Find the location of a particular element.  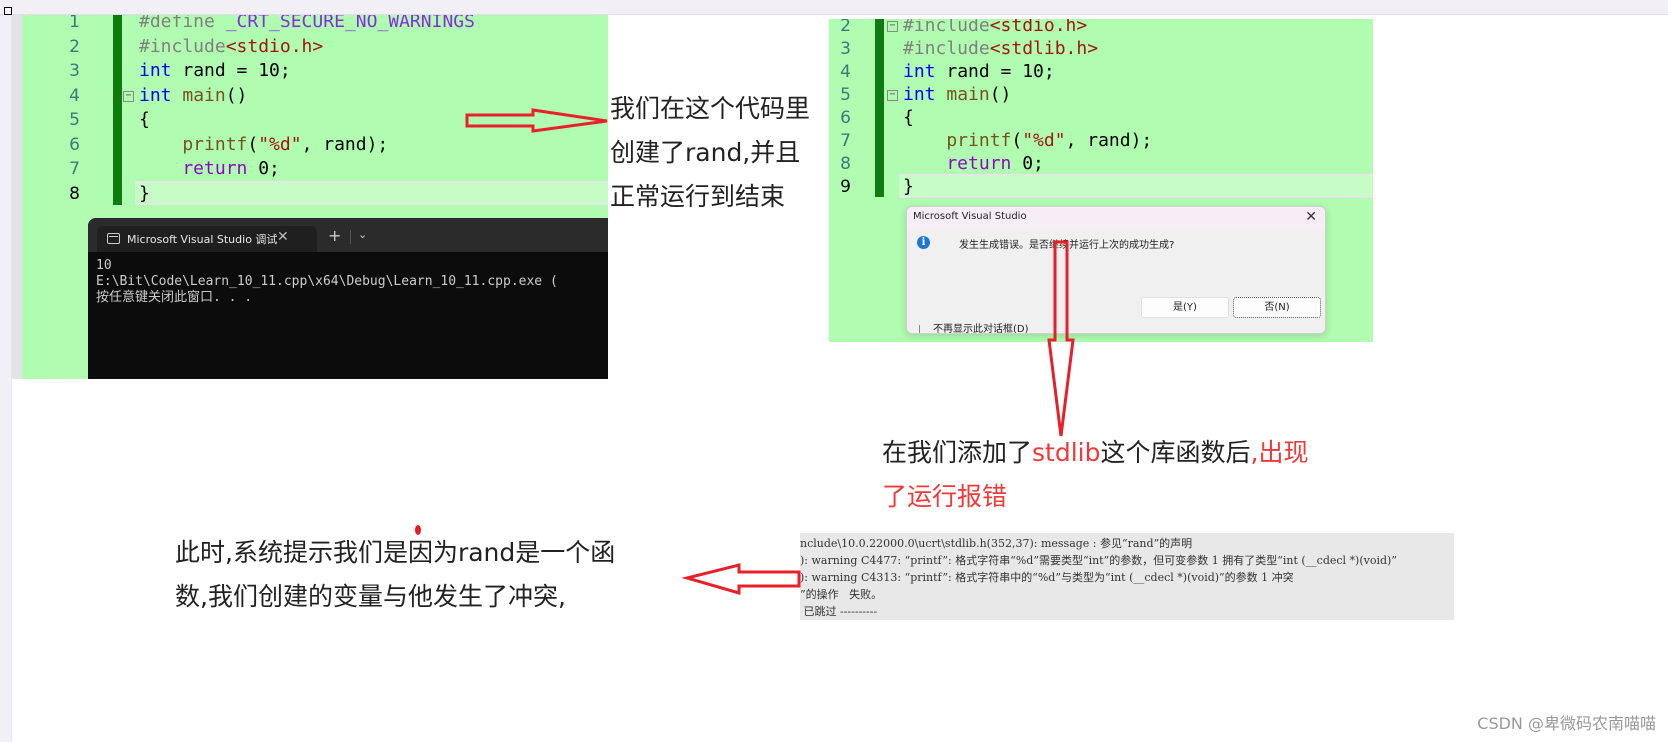

annotation-top: 我们在这个代码里 创建了rand,并且 正常运行到结束 is located at coordinates (710, 153).